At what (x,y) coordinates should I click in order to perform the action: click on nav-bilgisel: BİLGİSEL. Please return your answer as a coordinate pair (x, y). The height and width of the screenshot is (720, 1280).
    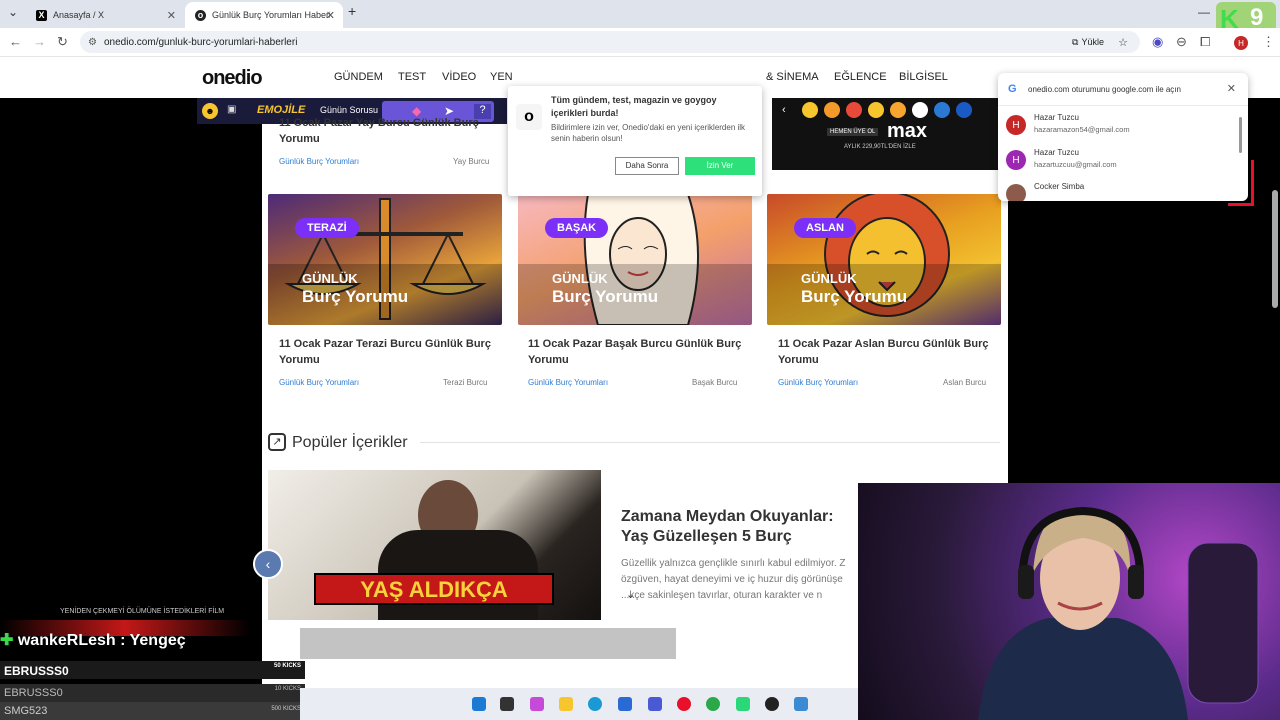
    Looking at the image, I should click on (923, 77).